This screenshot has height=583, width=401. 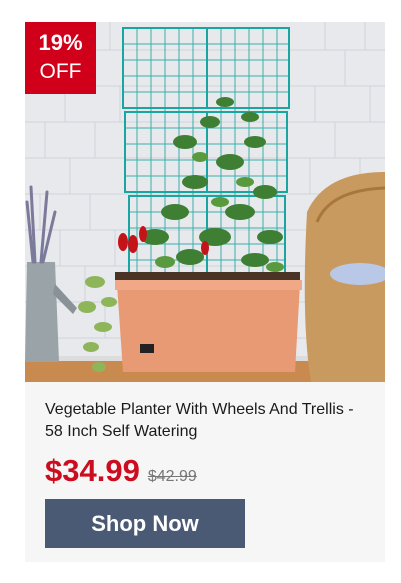 I want to click on shop-now-button: Shop Now, so click(x=145, y=523).